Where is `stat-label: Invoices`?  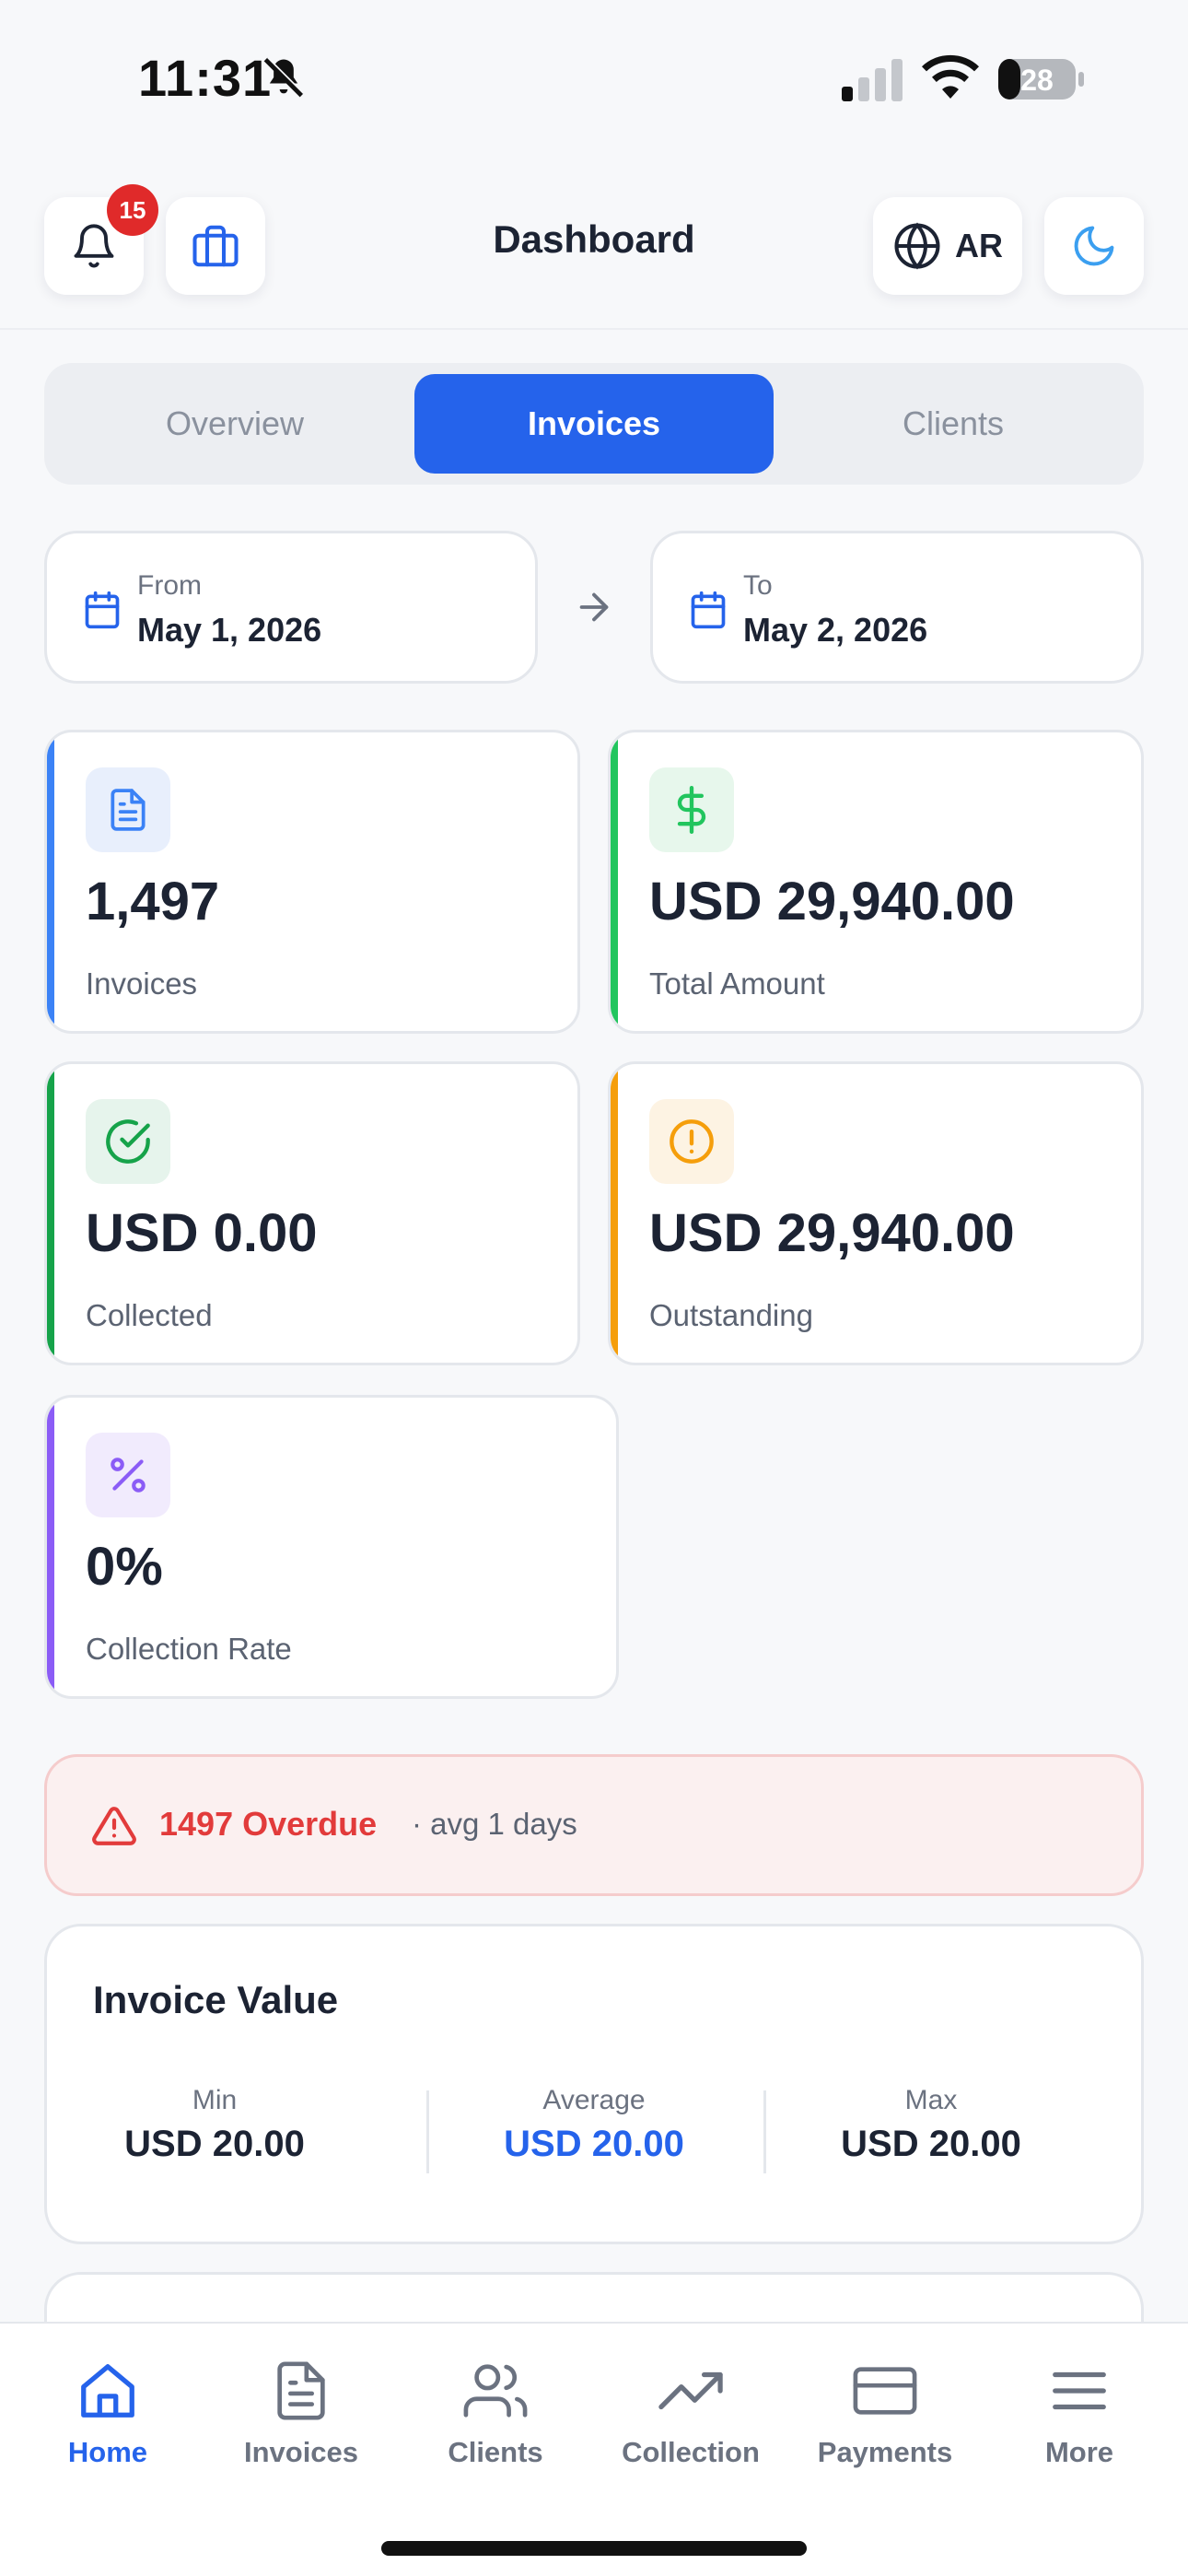 stat-label: Invoices is located at coordinates (142, 983).